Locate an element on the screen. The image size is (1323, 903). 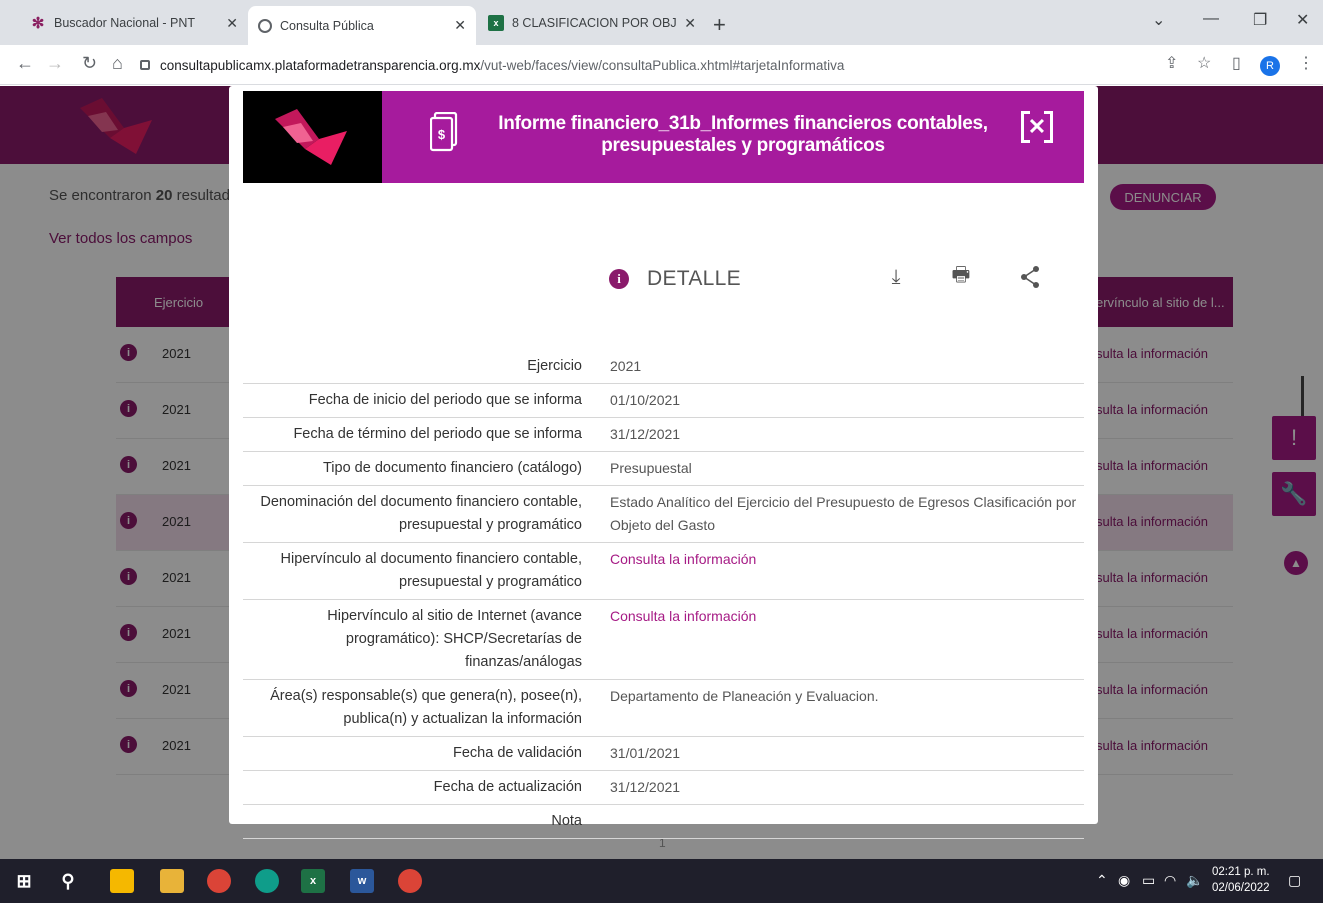
modal-logo-box is located at coordinates (312, 137).